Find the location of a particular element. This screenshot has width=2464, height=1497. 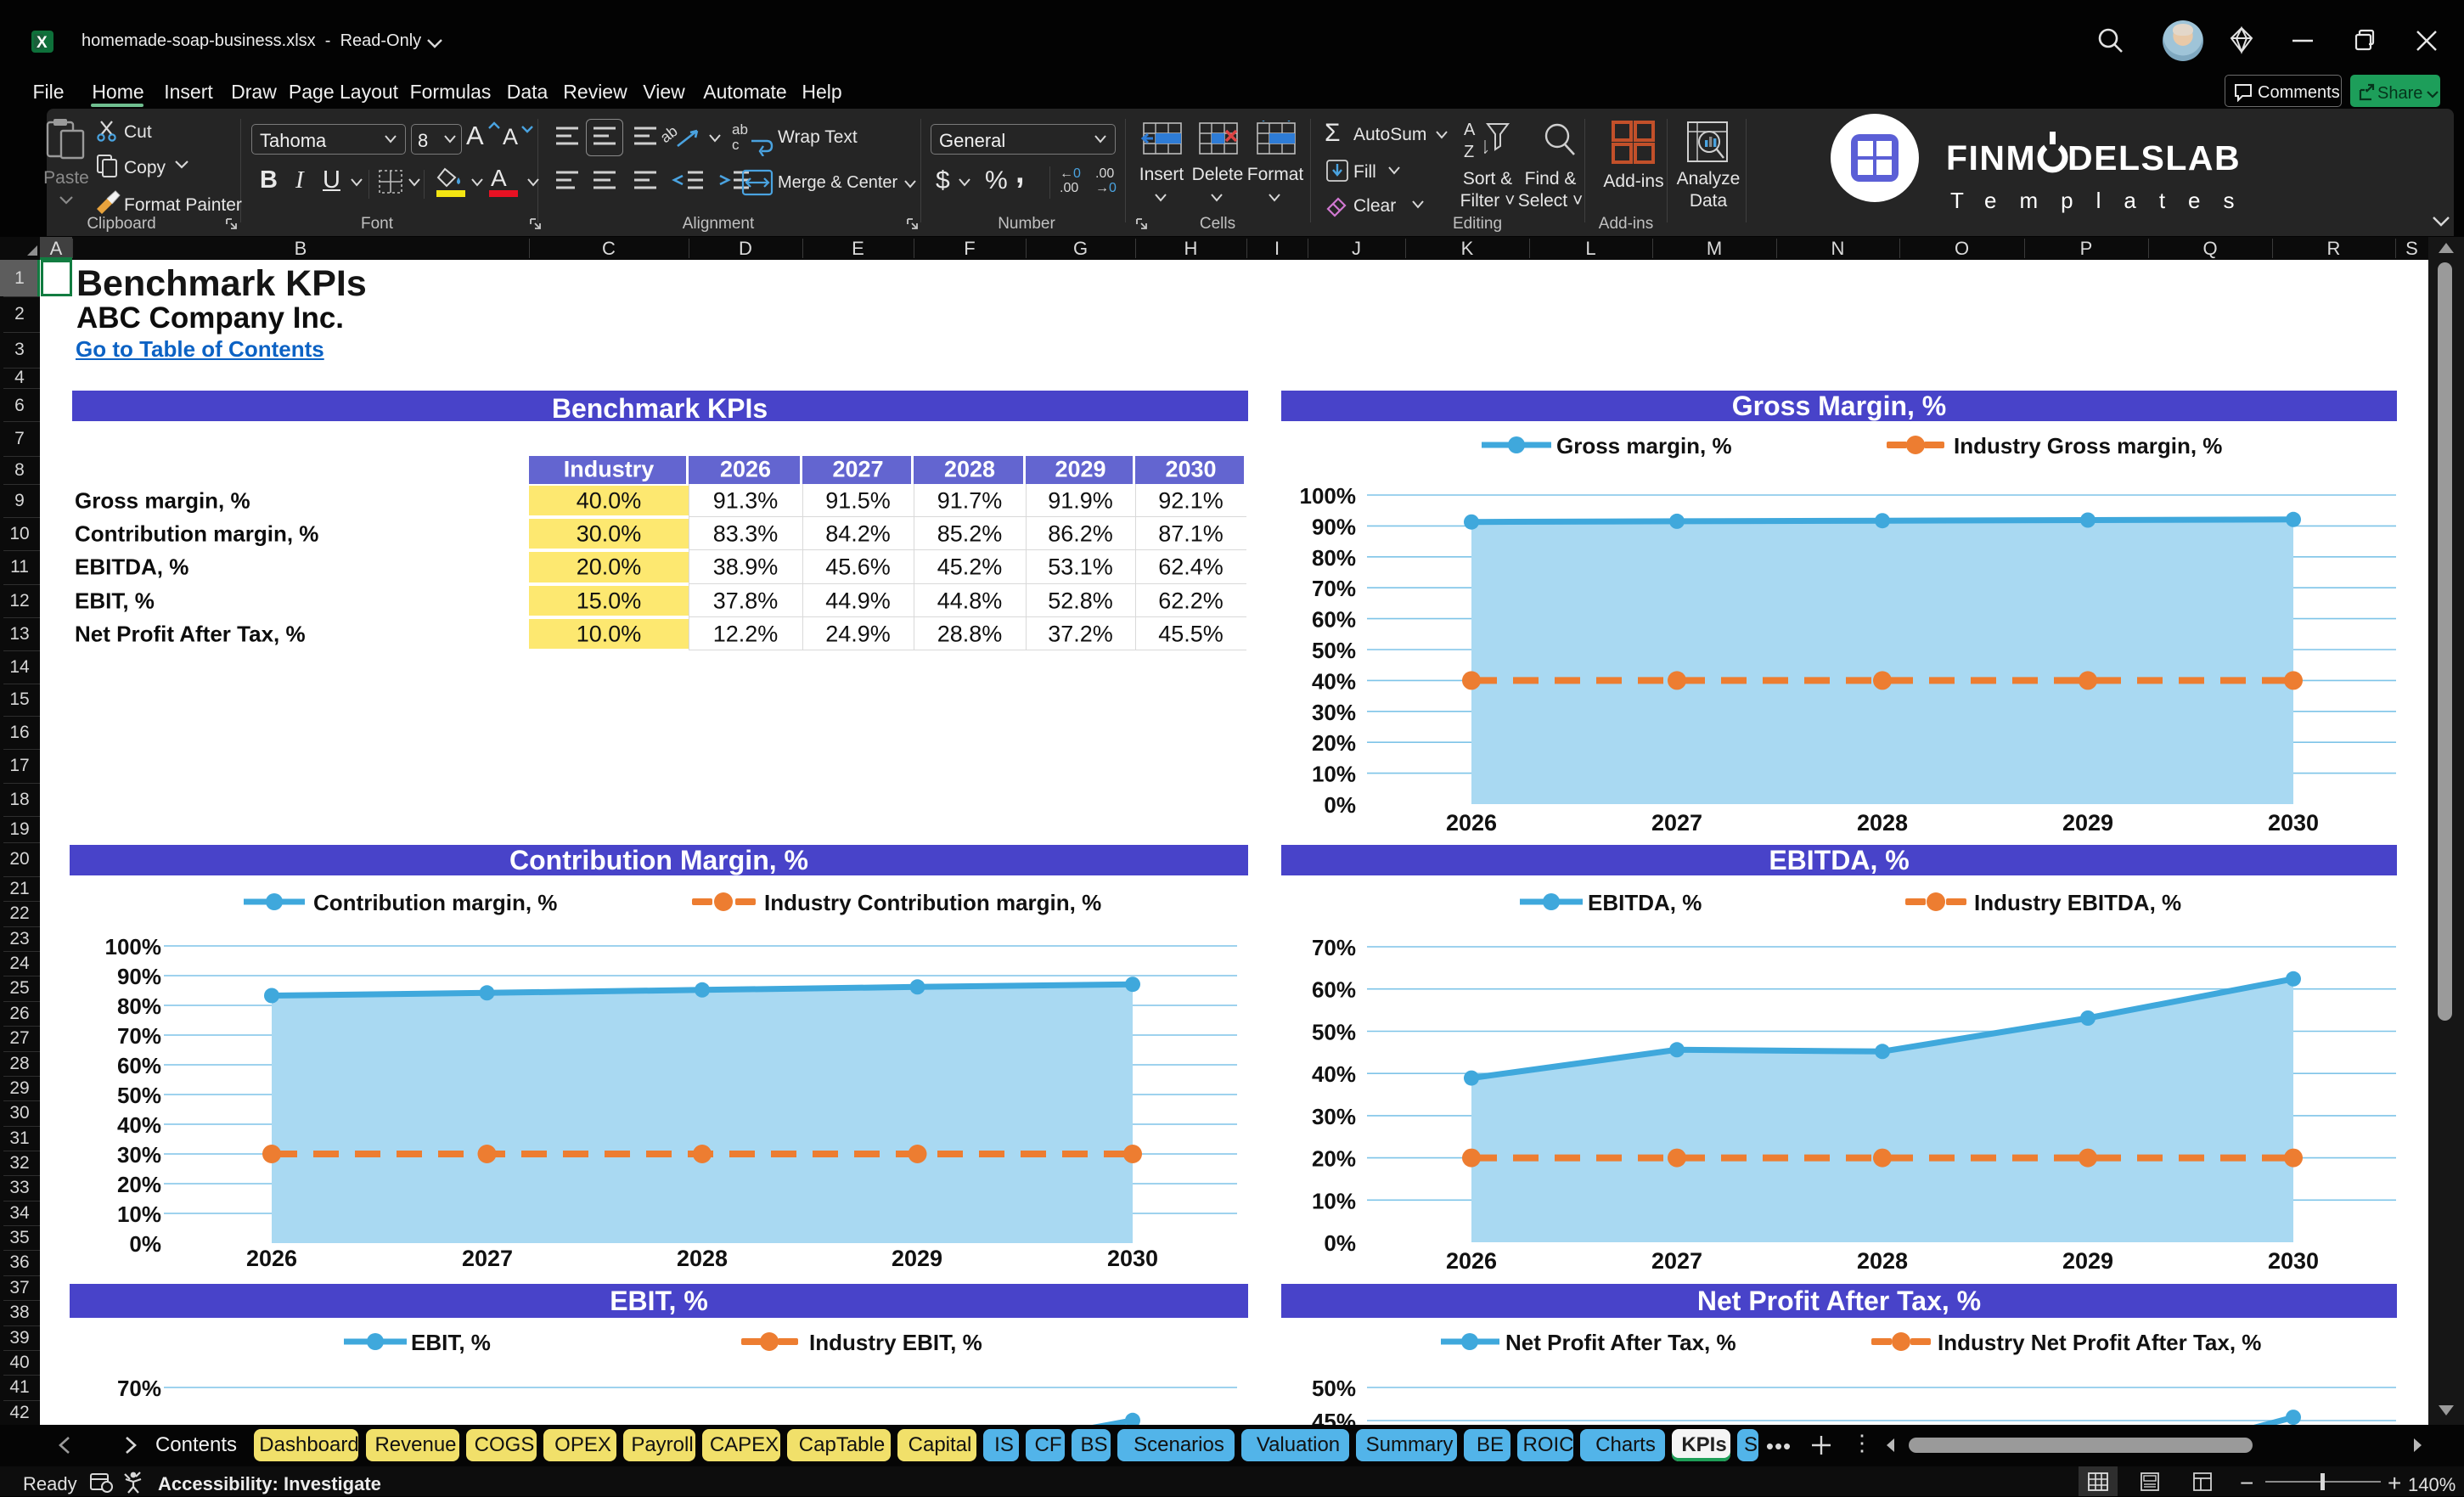

svg-text: Gross Margin, % is located at coordinates (1839, 406).